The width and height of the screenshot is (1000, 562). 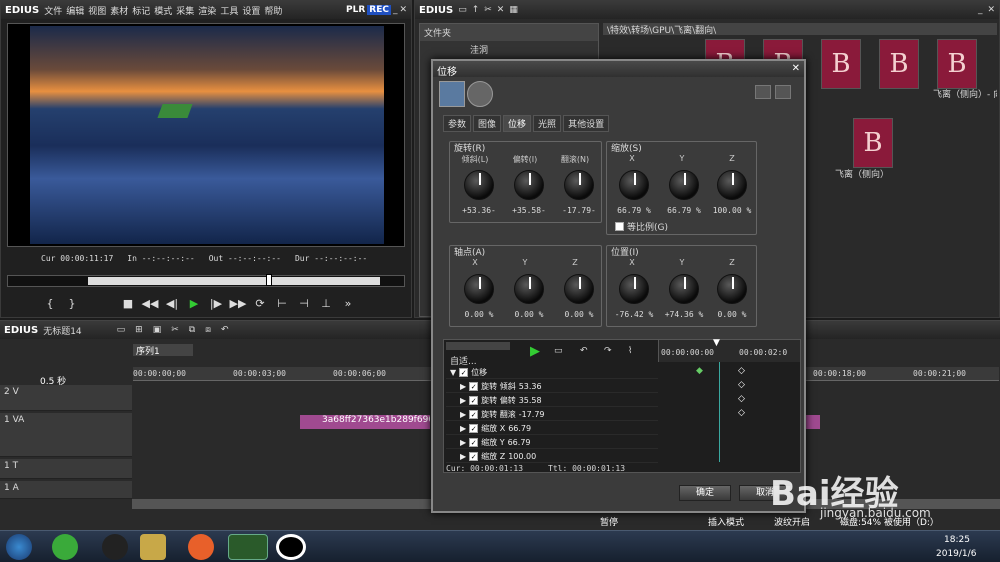 I want to click on pos-z-knob, so click(x=732, y=289).